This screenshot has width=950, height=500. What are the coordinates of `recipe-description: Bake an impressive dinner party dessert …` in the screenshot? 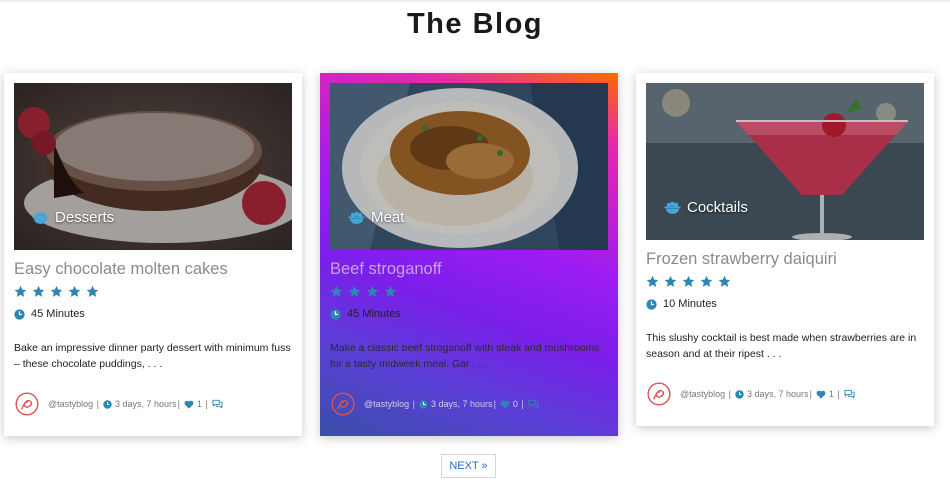 It's located at (152, 356).